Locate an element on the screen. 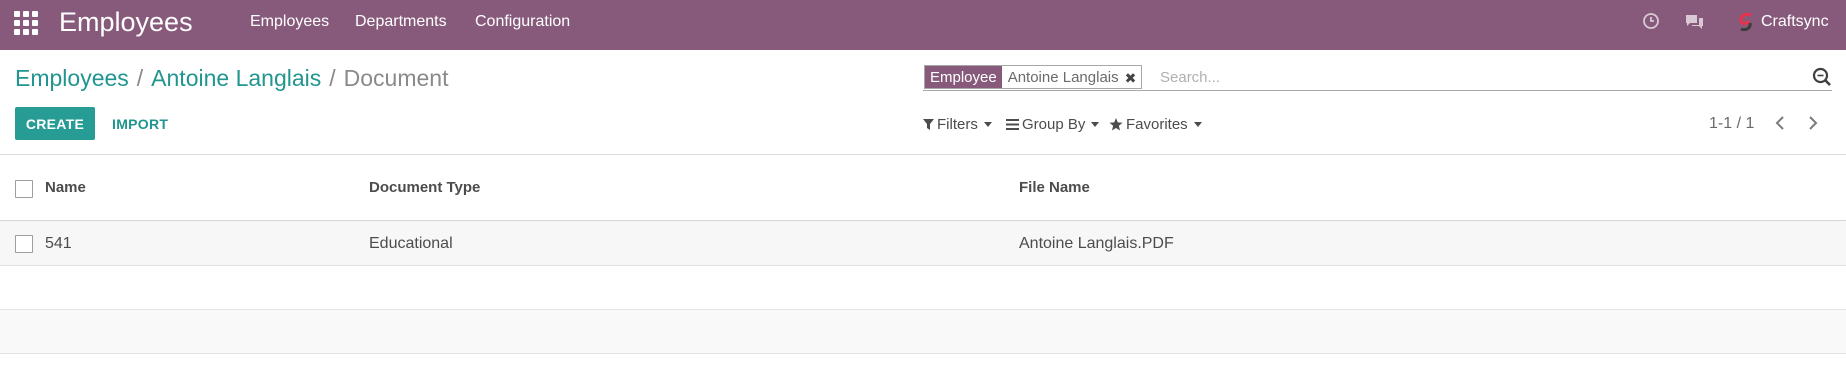 This screenshot has height=388, width=1846. row-checkbox is located at coordinates (24, 244).